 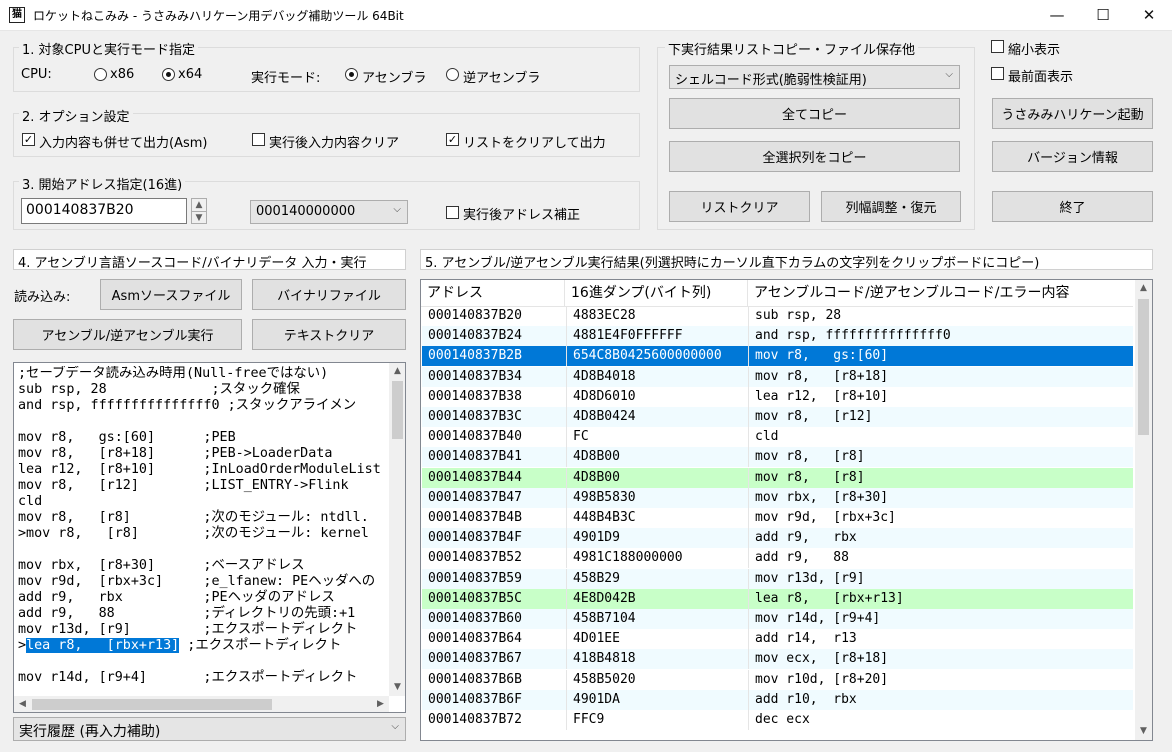 What do you see at coordinates (814, 113) in the screenshot?
I see `copy-all-button: 全てコピー` at bounding box center [814, 113].